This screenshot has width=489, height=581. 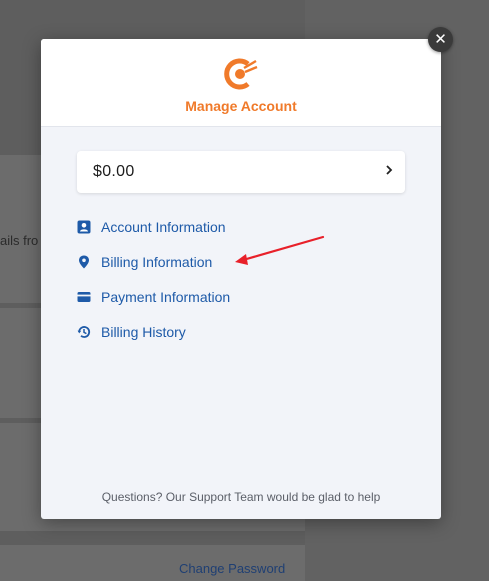 What do you see at coordinates (440, 39) in the screenshot?
I see `close-button: ✕` at bounding box center [440, 39].